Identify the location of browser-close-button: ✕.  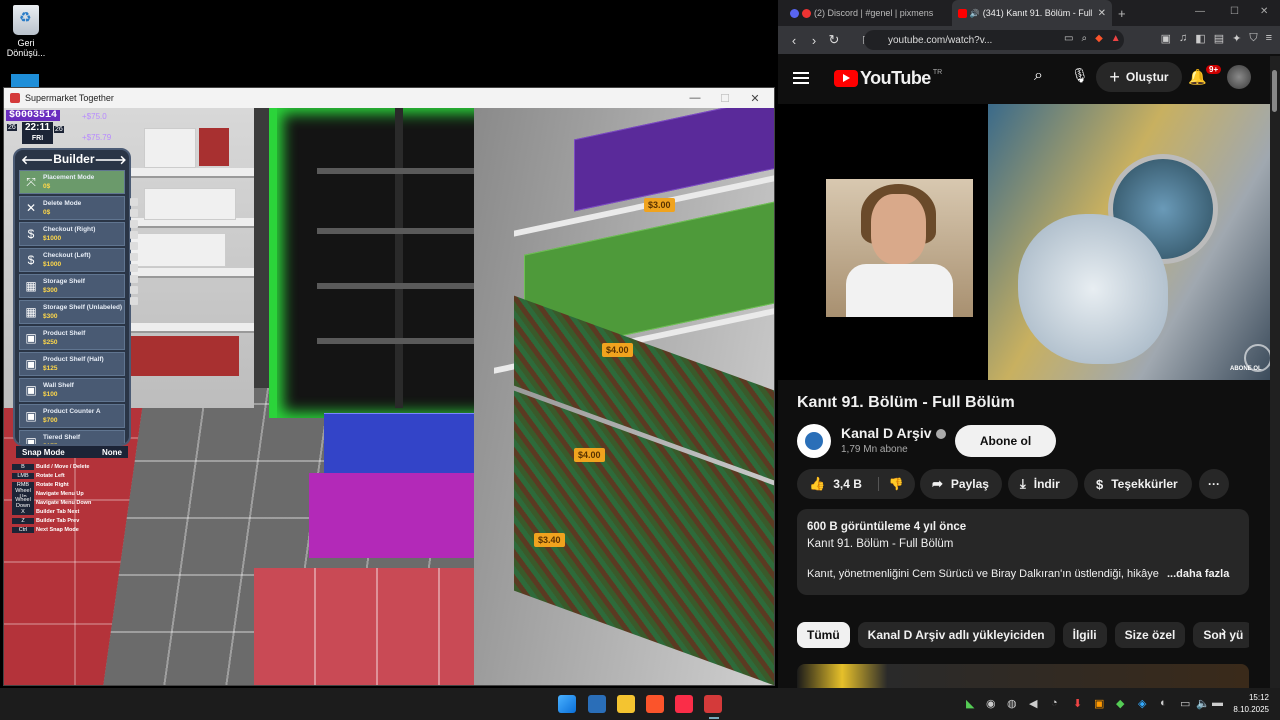
(1264, 11).